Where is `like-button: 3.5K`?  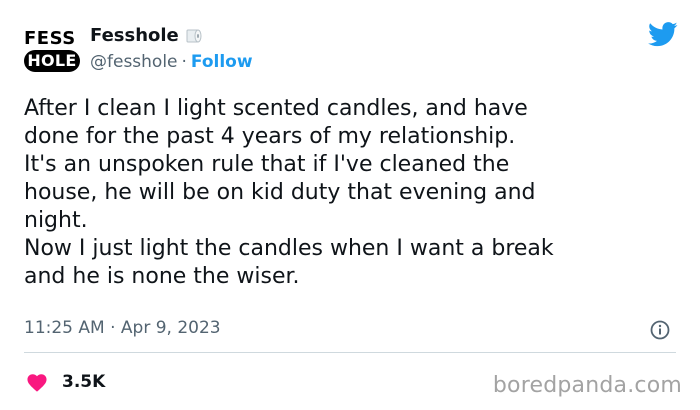
like-button: 3.5K is located at coordinates (65, 382).